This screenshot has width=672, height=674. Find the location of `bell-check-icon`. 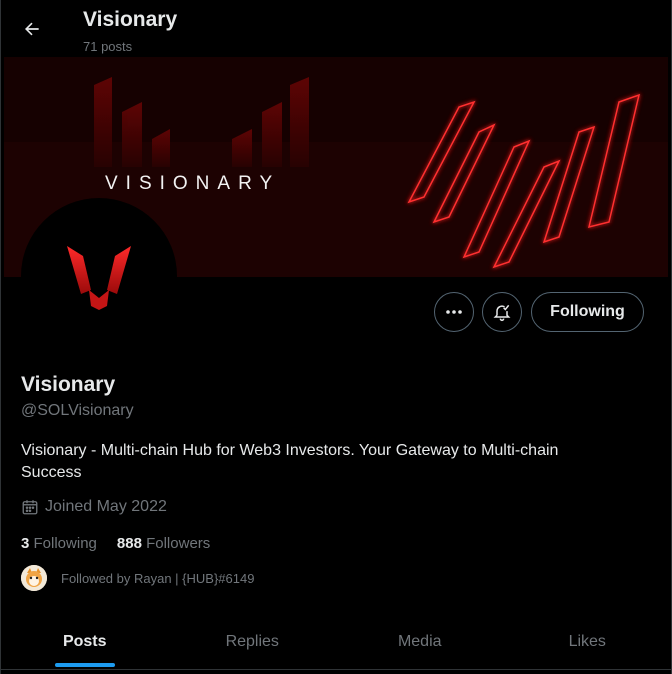

bell-check-icon is located at coordinates (502, 313).